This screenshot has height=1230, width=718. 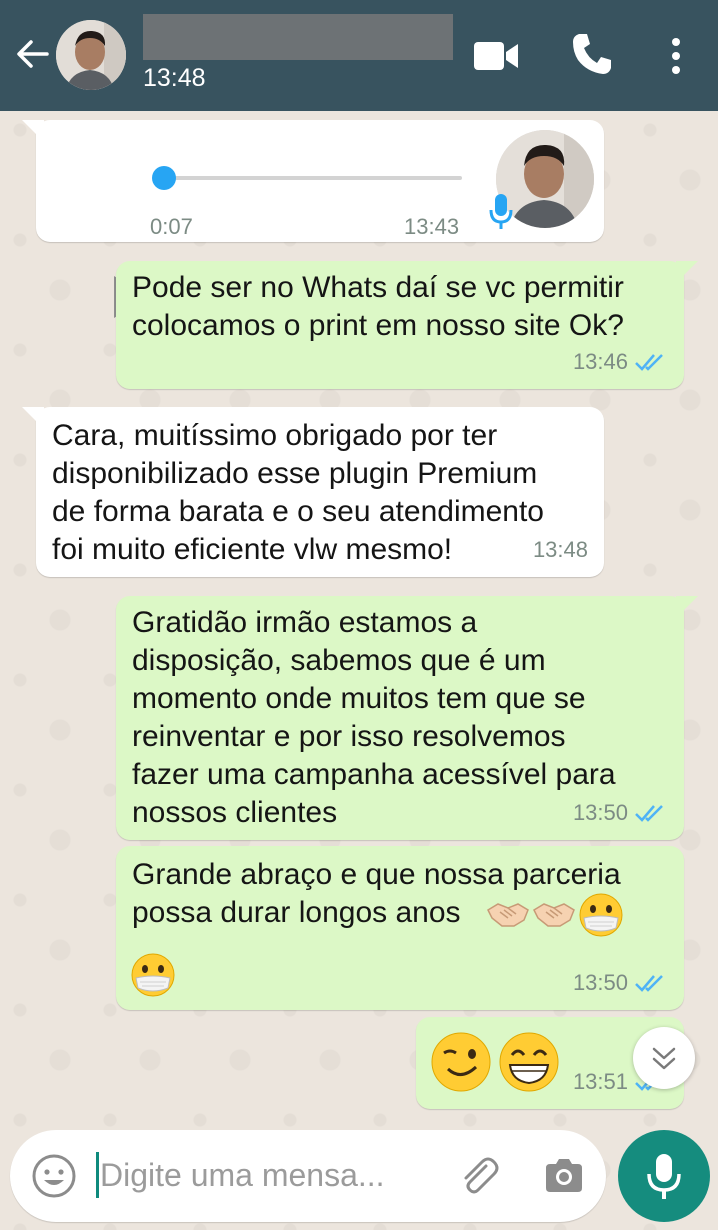 I want to click on message-time: 13:48, so click(x=560, y=549).